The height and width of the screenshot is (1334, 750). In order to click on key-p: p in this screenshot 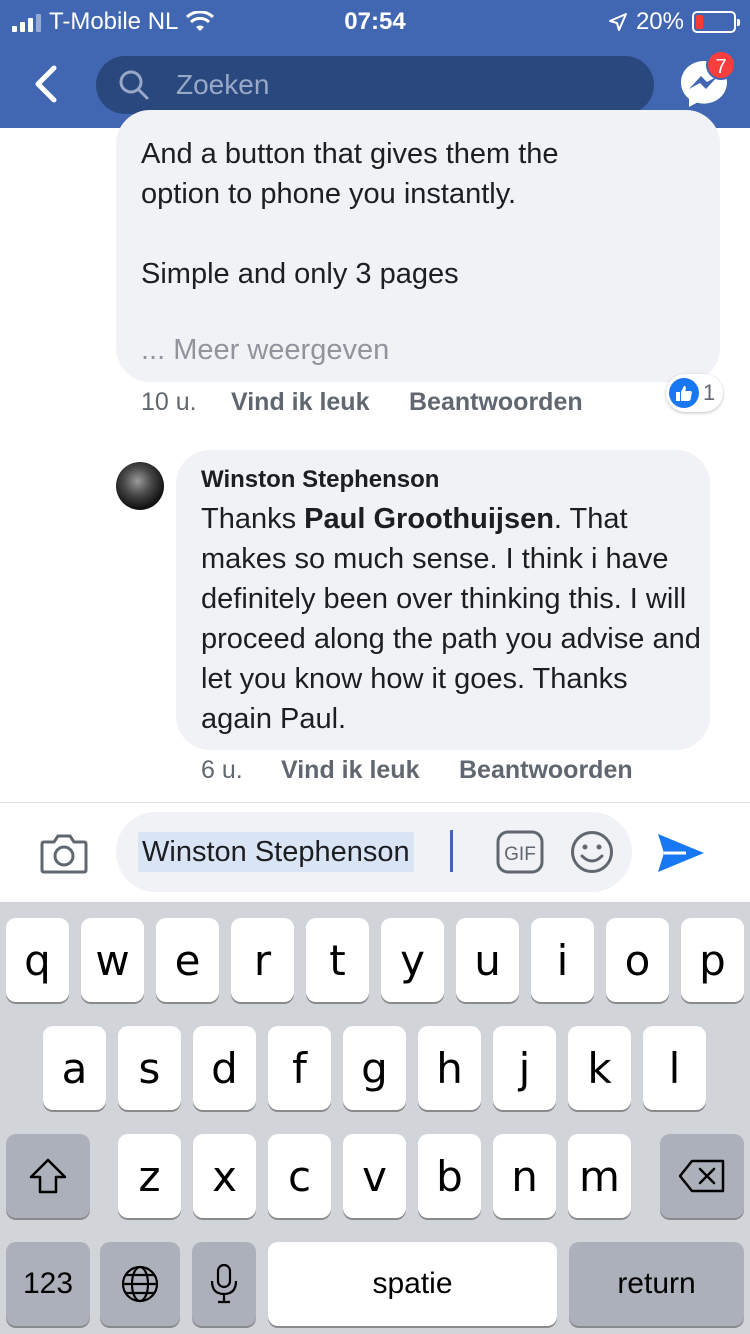, I will do `click(712, 960)`.